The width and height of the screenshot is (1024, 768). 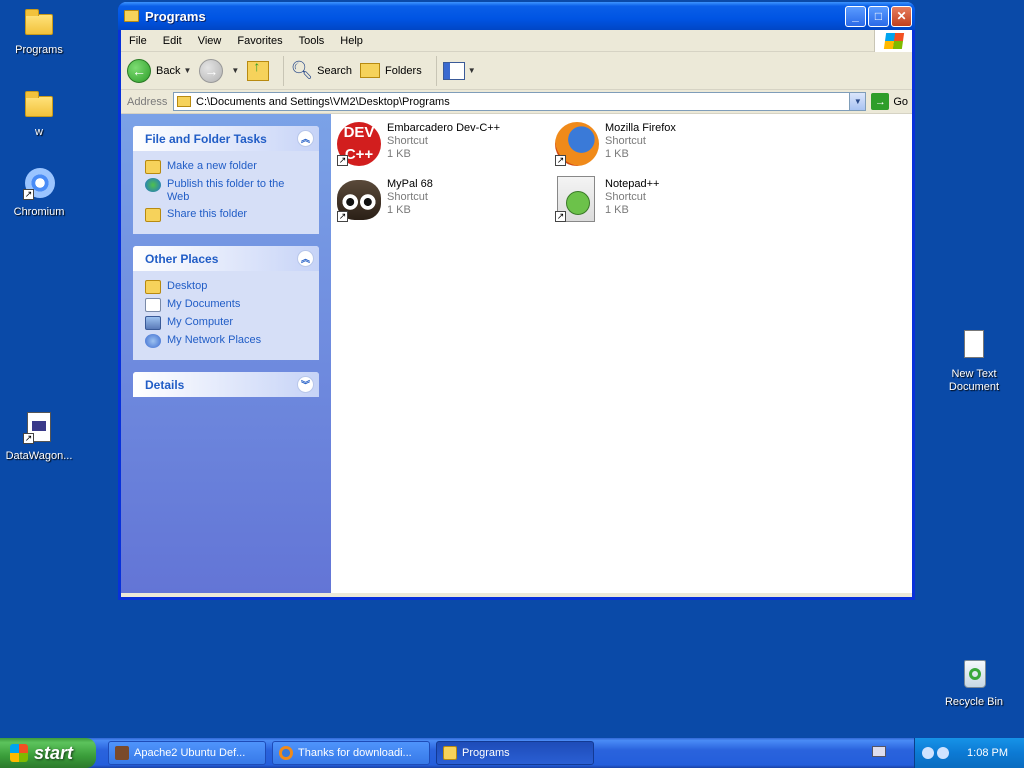 I want to click on file-item-mypal: ↗ MyPal 68 Shortcut 1 KB, so click(x=440, y=200).